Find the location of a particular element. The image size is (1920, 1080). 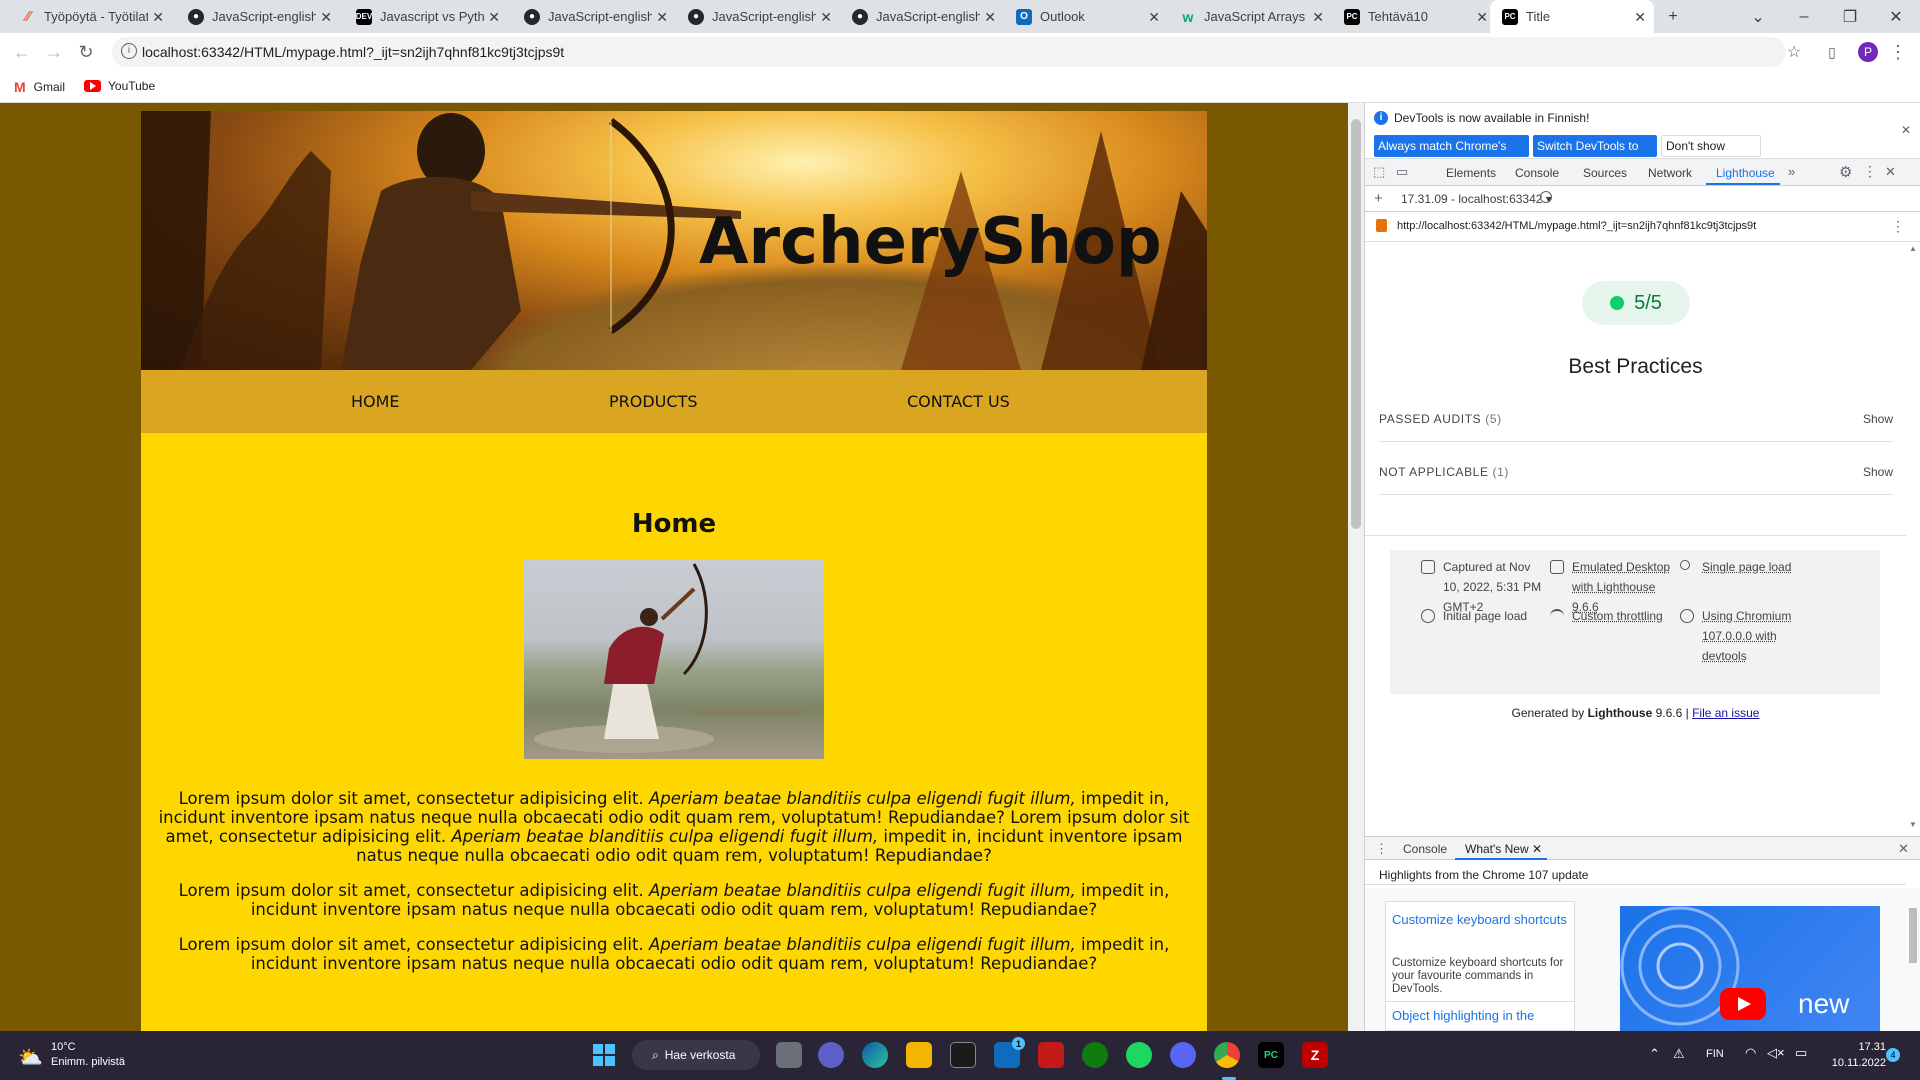

tab-lighthouse: Lighthouse is located at coordinates (1745, 173).